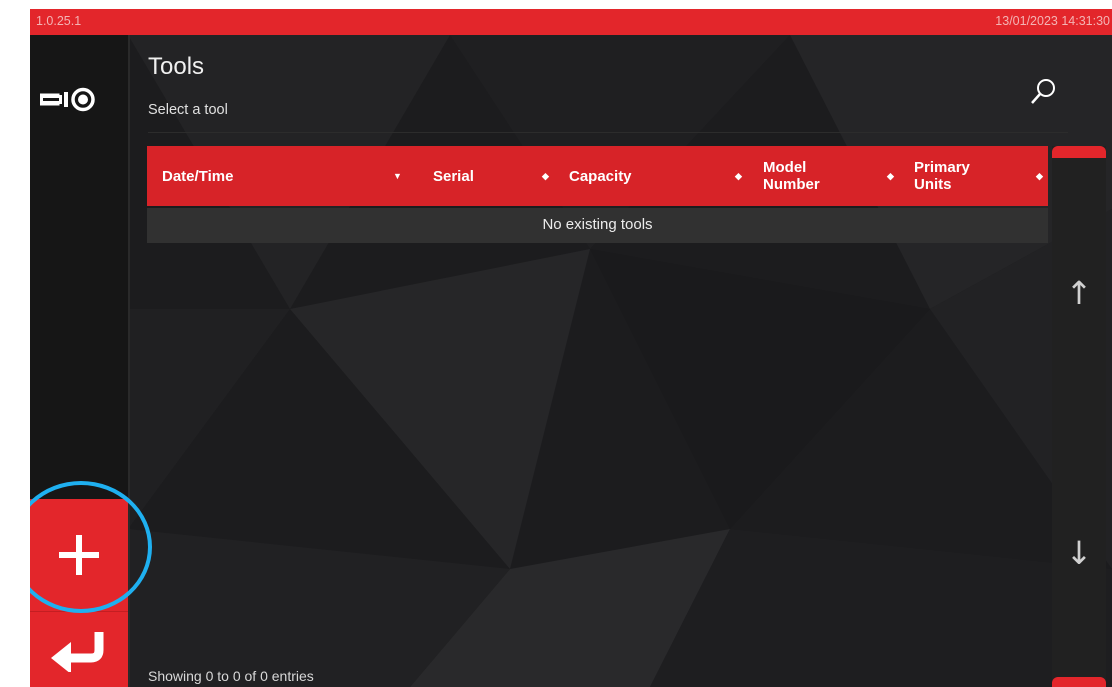 The image size is (1112, 687). What do you see at coordinates (397, 176) in the screenshot?
I see `sort-desc-icon: ▼` at bounding box center [397, 176].